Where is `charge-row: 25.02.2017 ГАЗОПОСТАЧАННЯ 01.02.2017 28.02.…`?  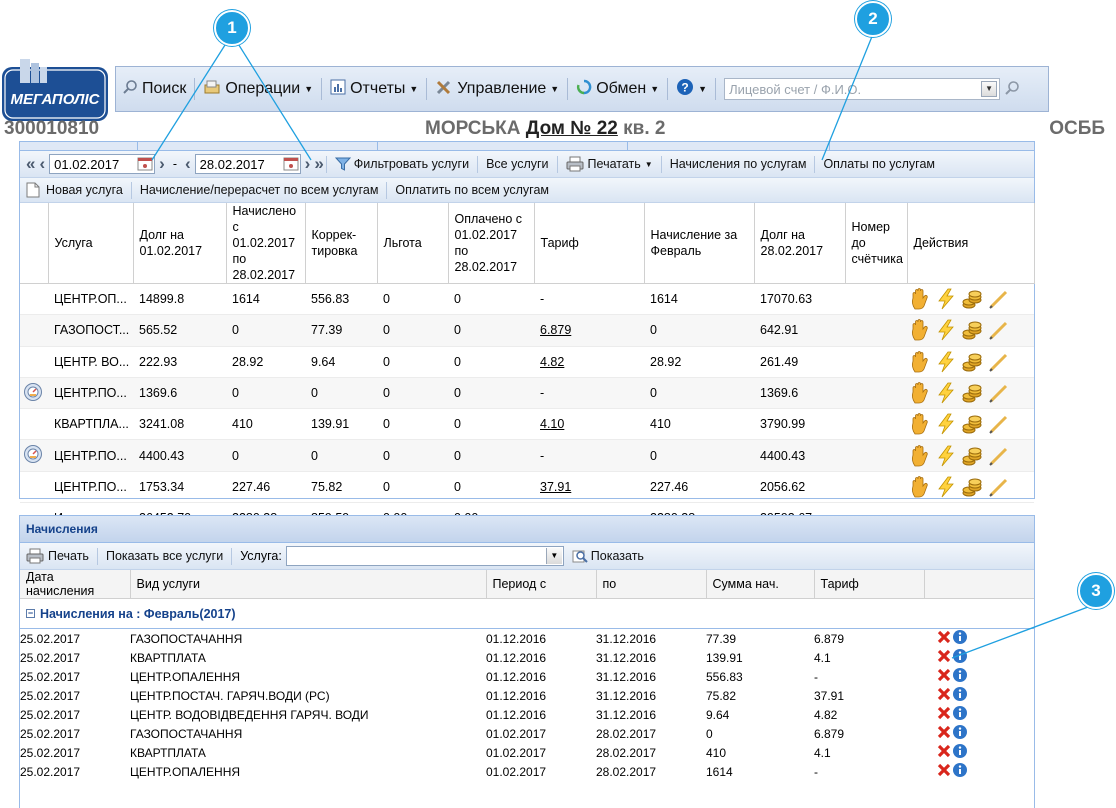 charge-row: 25.02.2017 ГАЗОПОСТАЧАННЯ 01.02.2017 28.02.… is located at coordinates (527, 733).